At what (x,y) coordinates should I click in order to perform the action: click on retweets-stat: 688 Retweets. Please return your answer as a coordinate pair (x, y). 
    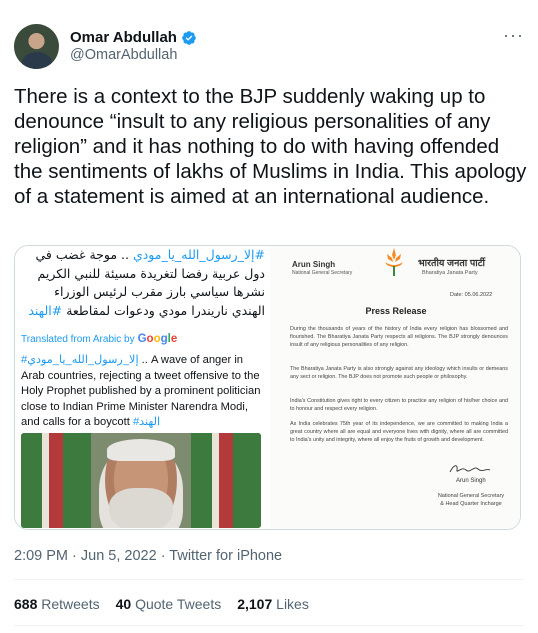
    Looking at the image, I should click on (57, 604).